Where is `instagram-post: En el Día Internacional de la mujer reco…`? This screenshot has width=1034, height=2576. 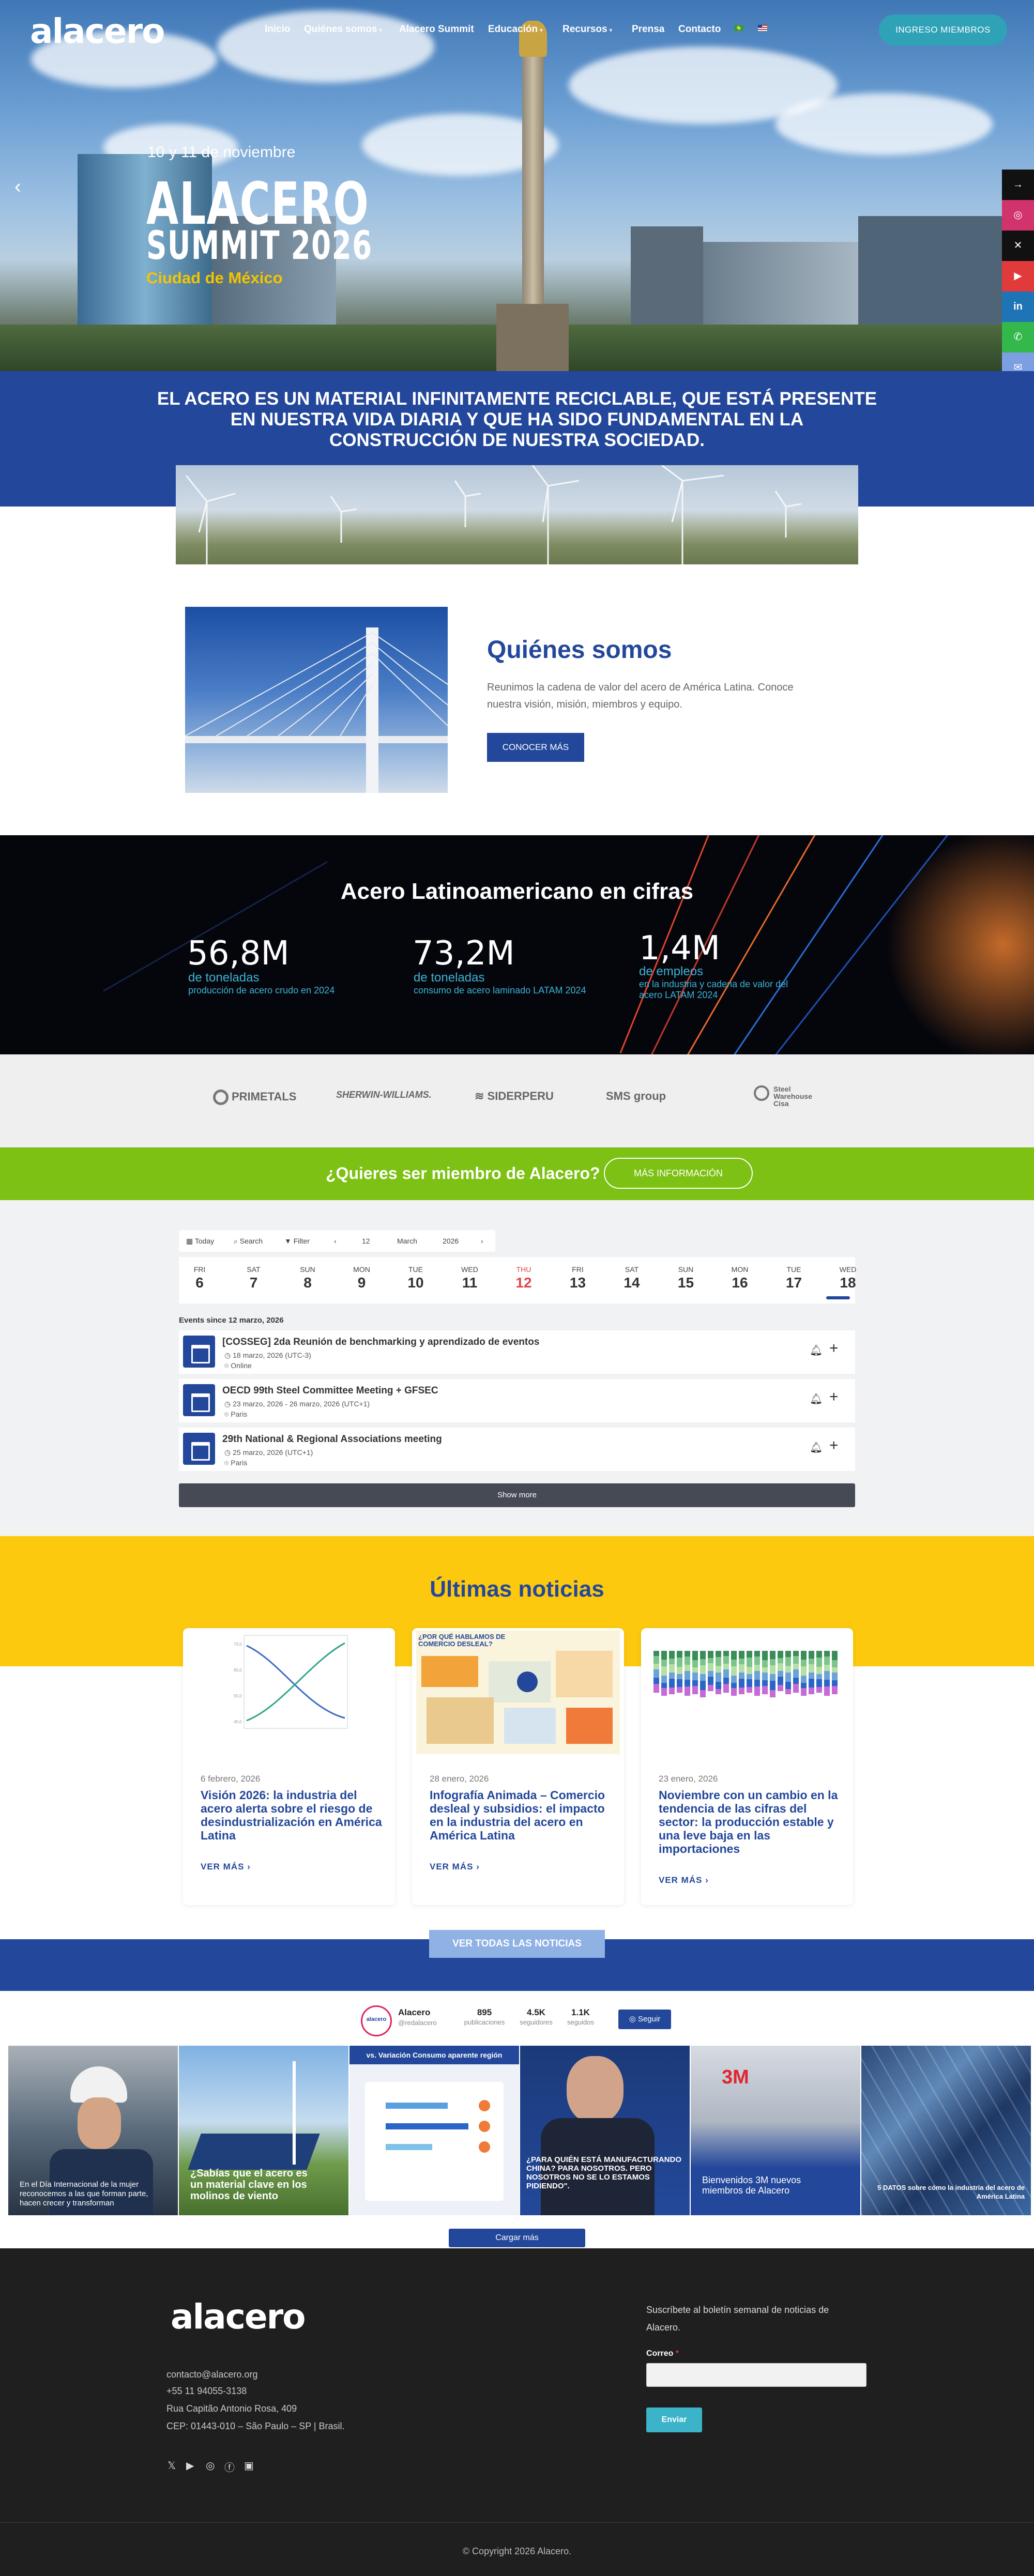 instagram-post: En el Día Internacional de la mujer reco… is located at coordinates (93, 2130).